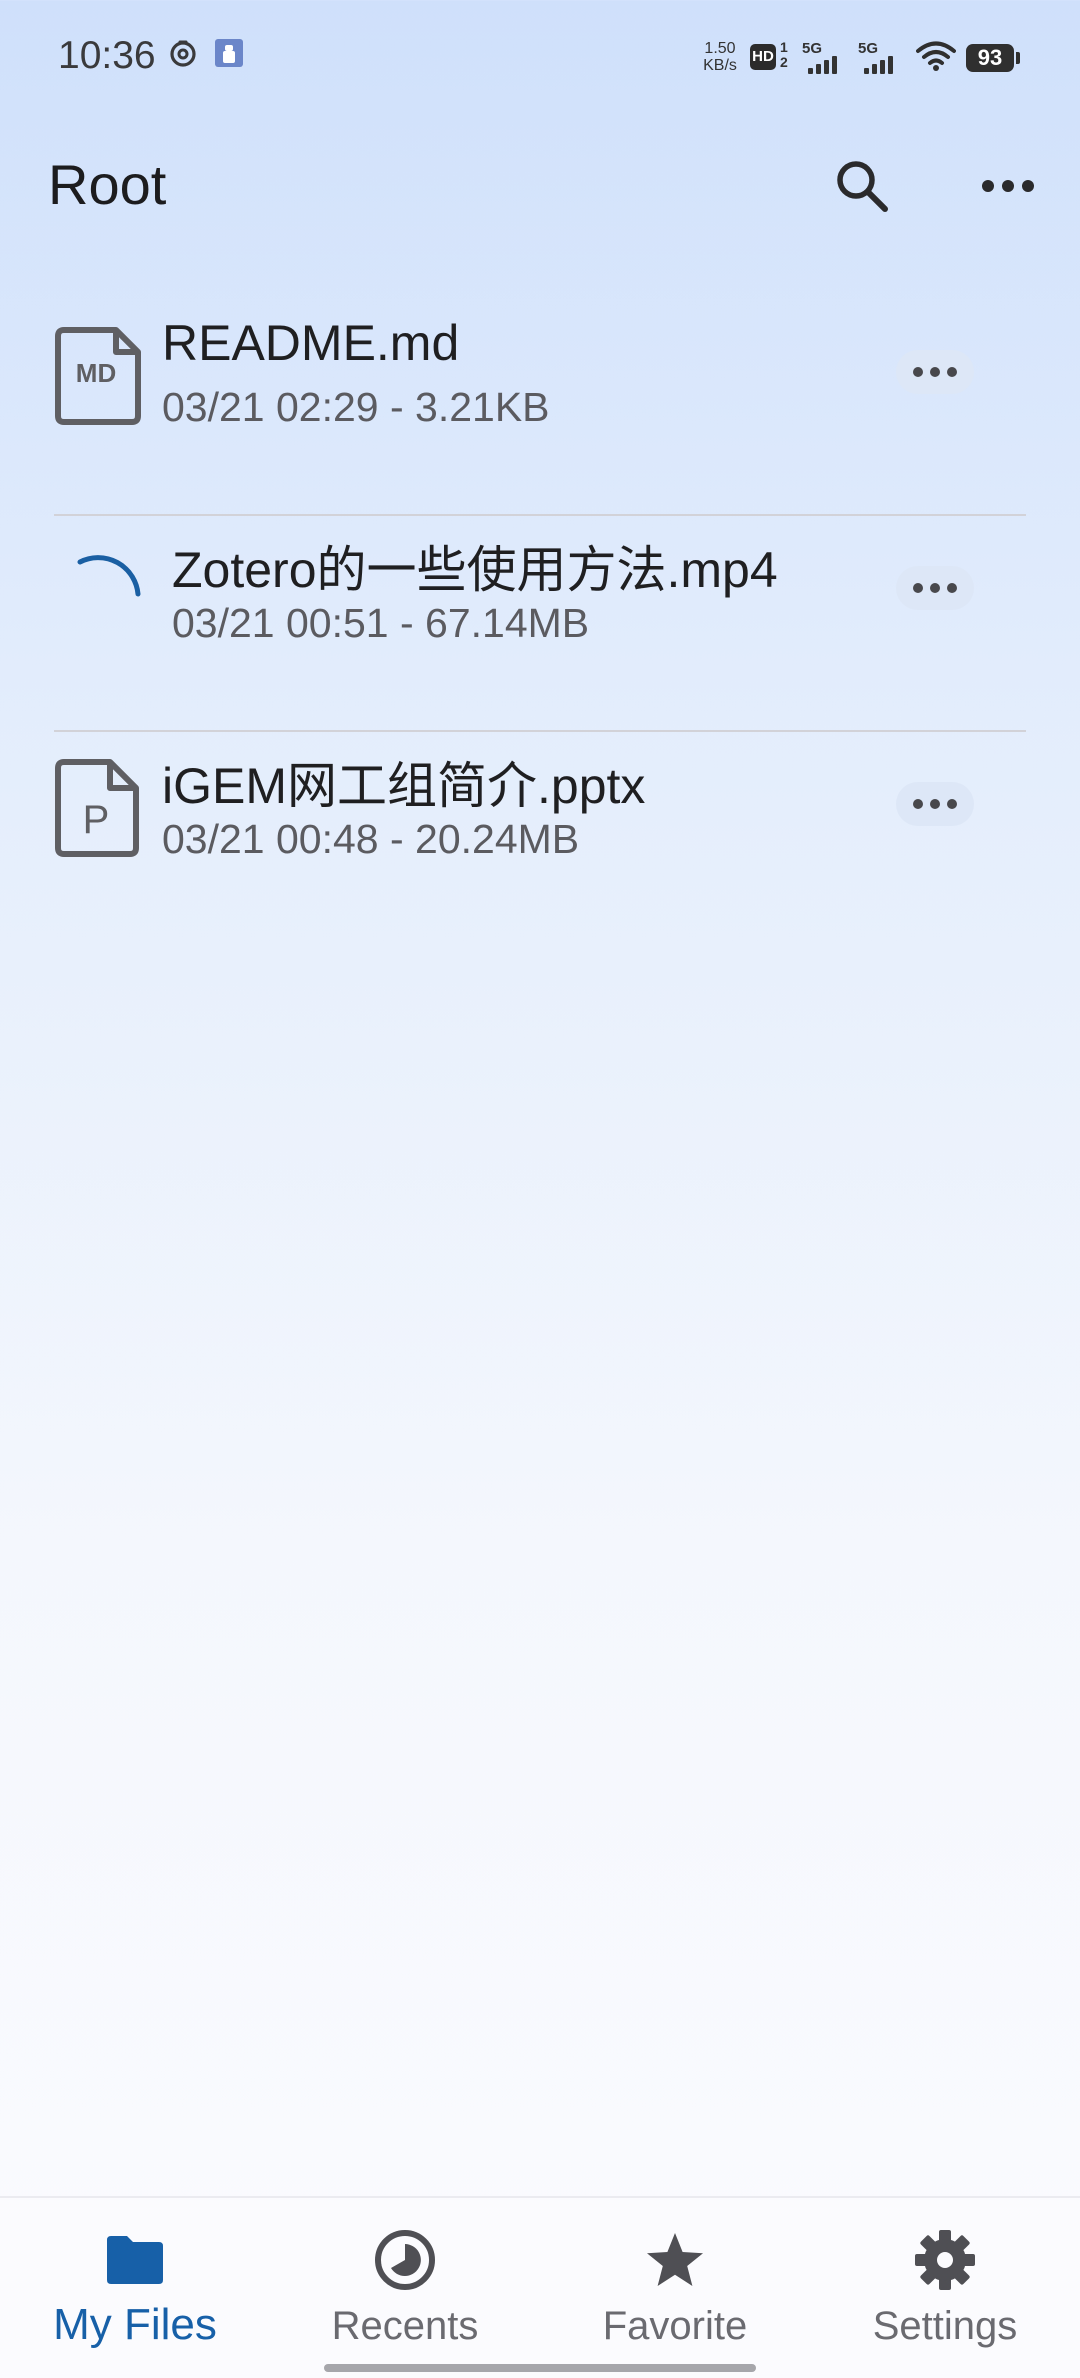 The width and height of the screenshot is (1080, 2378). What do you see at coordinates (945, 2260) in the screenshot?
I see `gear-icon` at bounding box center [945, 2260].